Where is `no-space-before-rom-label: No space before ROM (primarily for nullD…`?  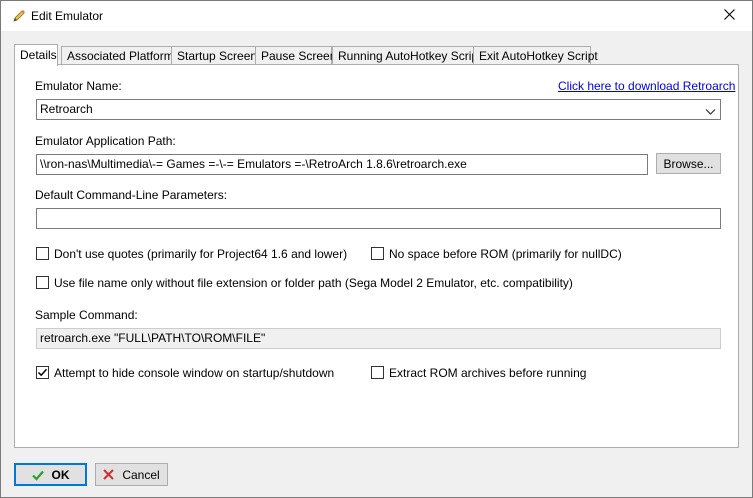 no-space-before-rom-label: No space before ROM (primarily for nullD… is located at coordinates (505, 254).